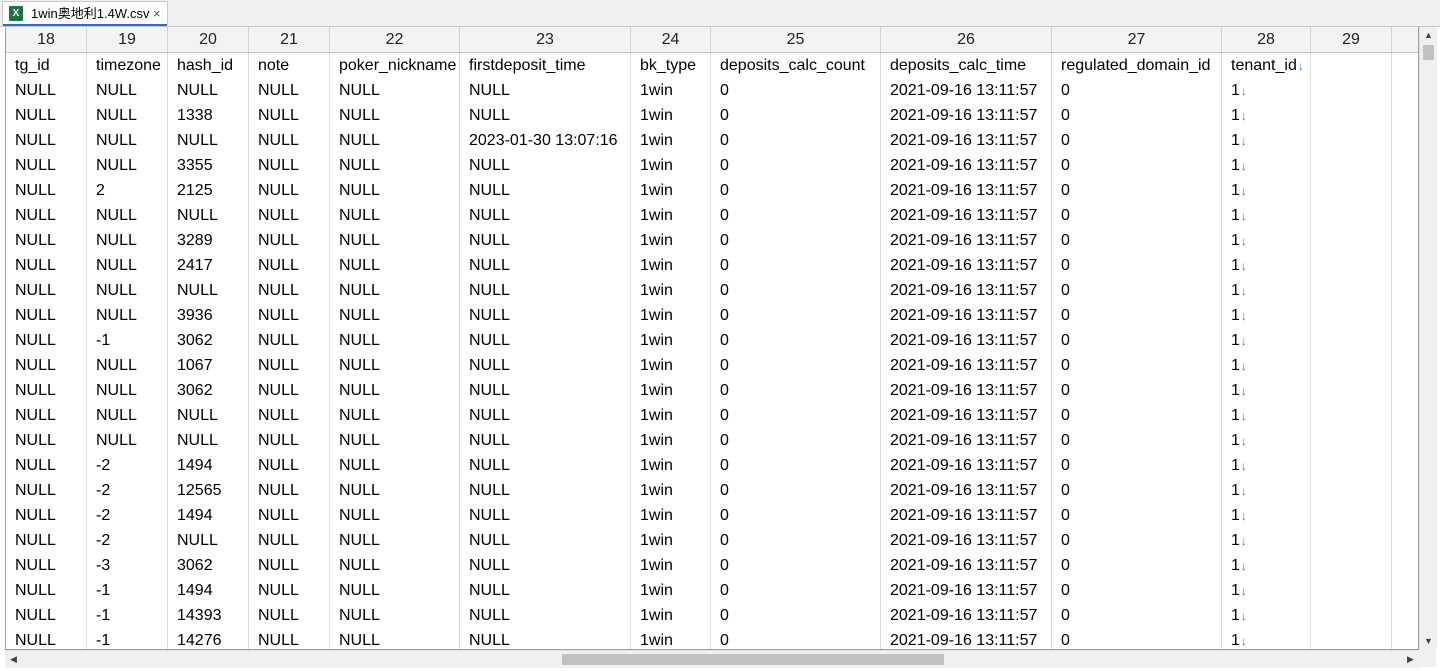 The image size is (1440, 671). Describe the element at coordinates (208, 165) in the screenshot. I see `table-cell: 3355` at that location.